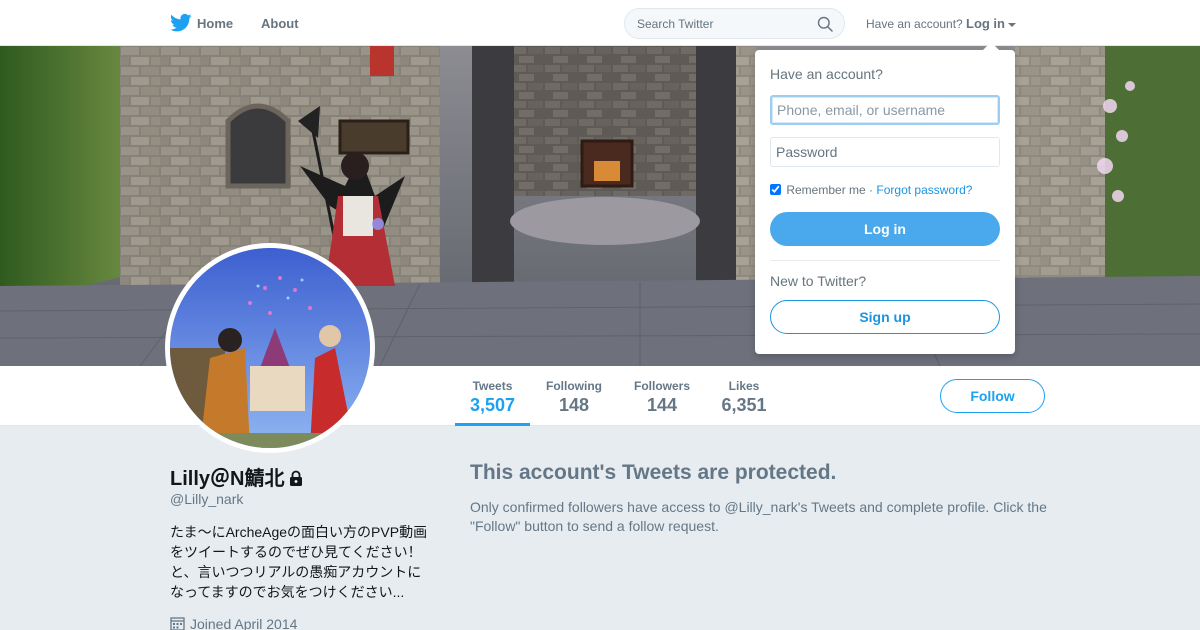  Describe the element at coordinates (826, 74) in the screenshot. I see `dropdown-title: Have an account?` at that location.